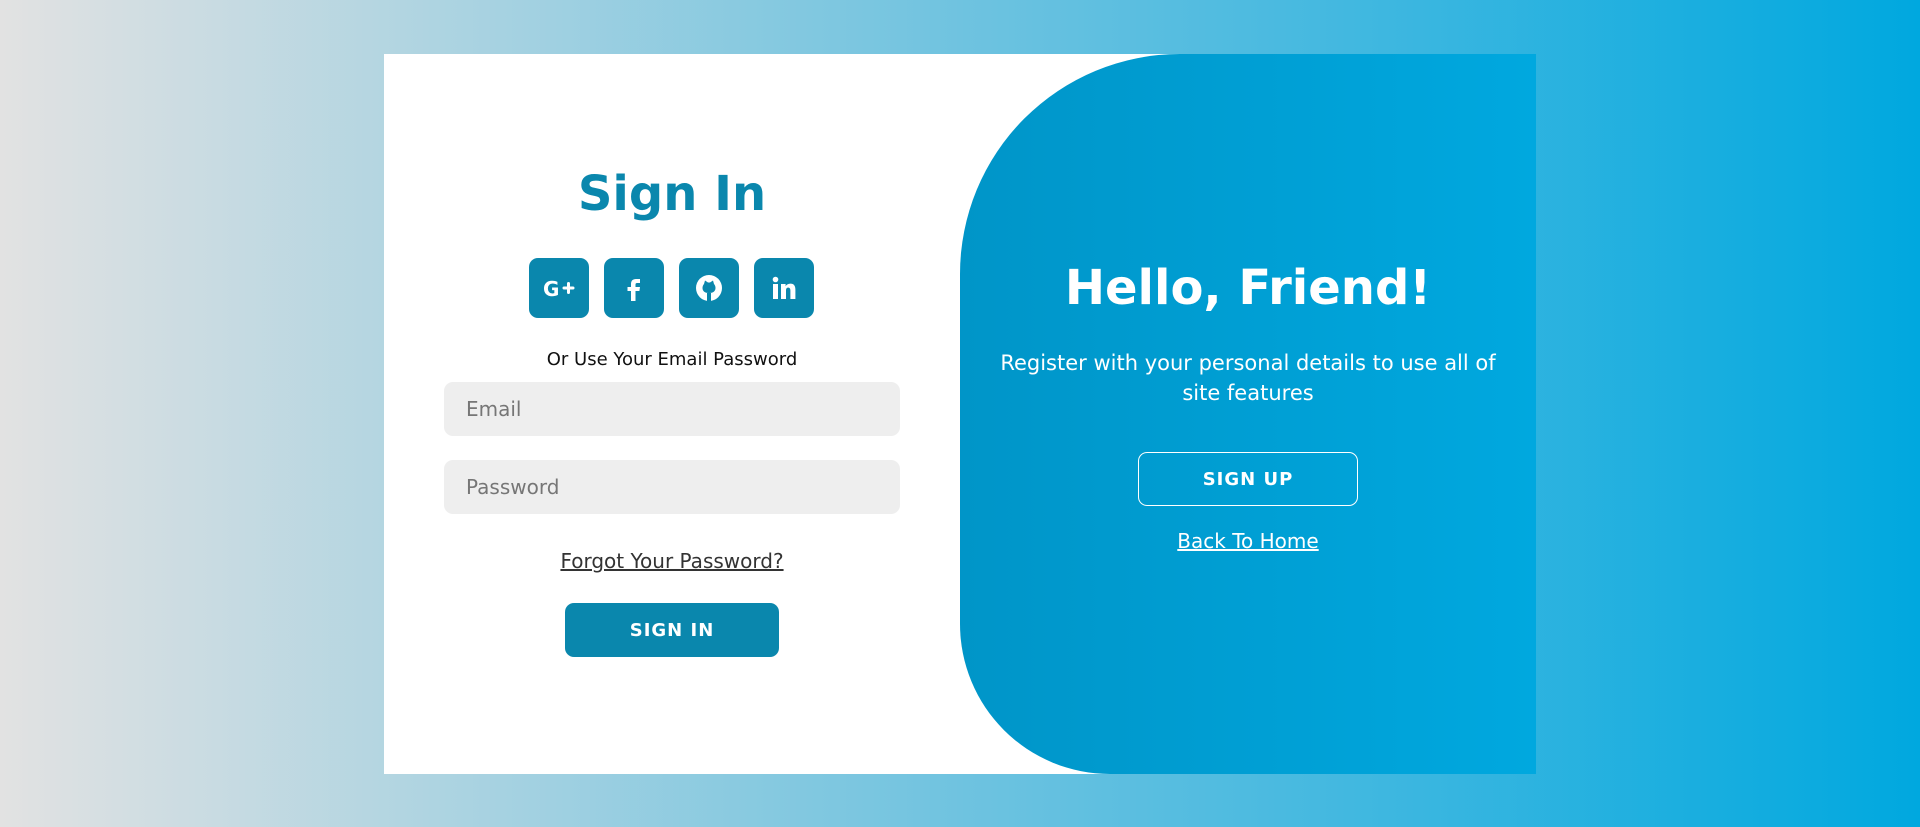 The height and width of the screenshot is (827, 1920). Describe the element at coordinates (551, 289) in the screenshot. I see `svg-text: G` at that location.